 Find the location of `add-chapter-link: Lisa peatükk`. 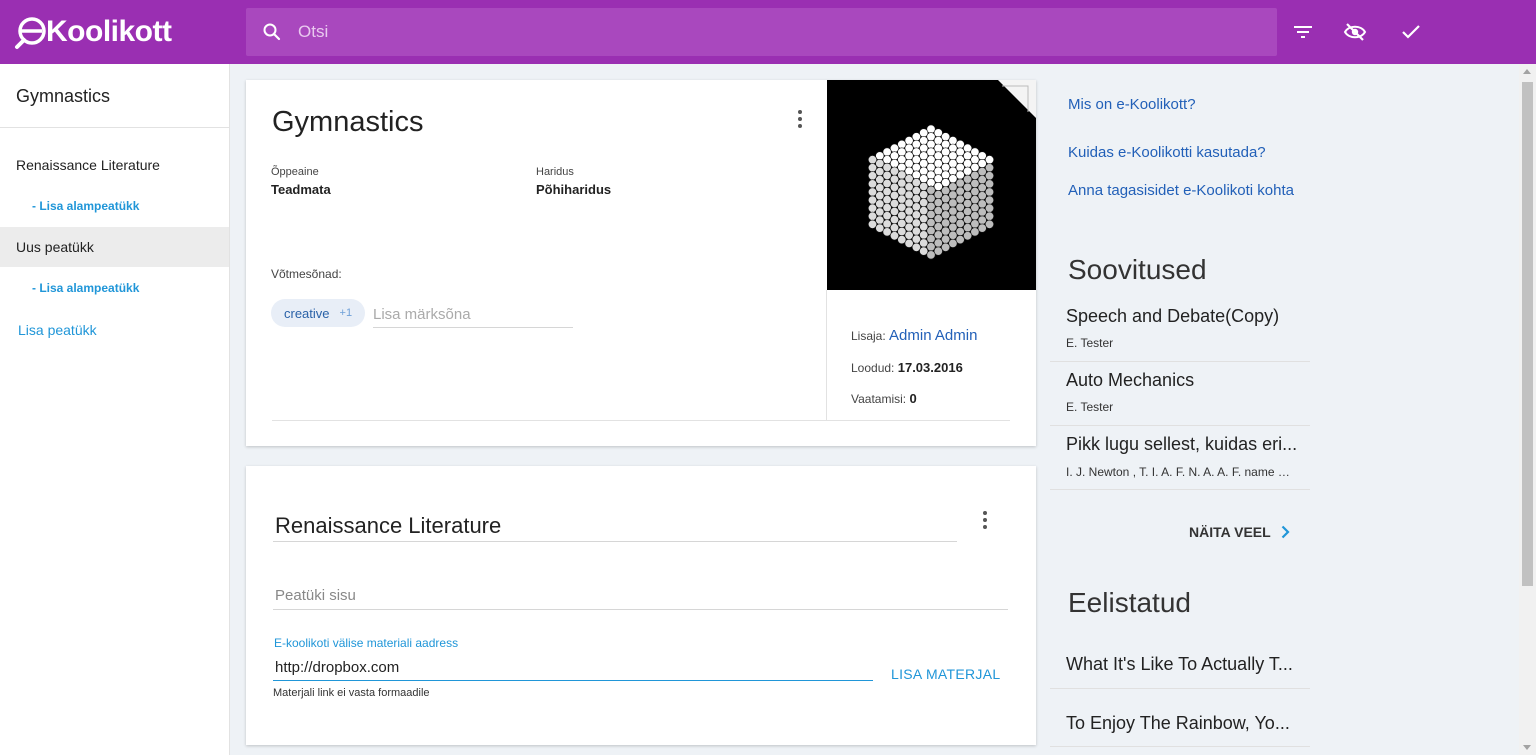

add-chapter-link: Lisa peatükk is located at coordinates (114, 330).